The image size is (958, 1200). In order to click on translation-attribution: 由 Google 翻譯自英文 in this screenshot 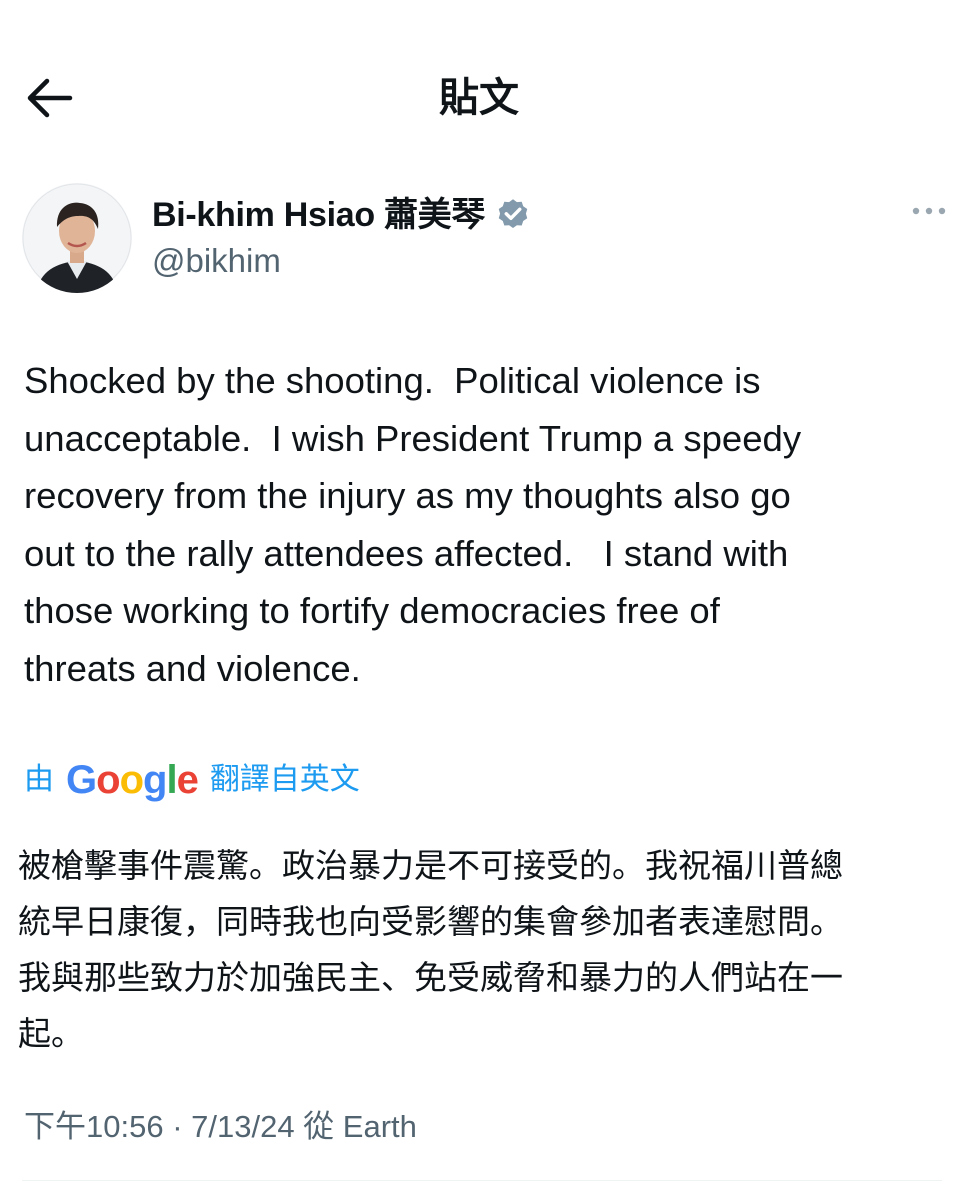, I will do `click(192, 780)`.